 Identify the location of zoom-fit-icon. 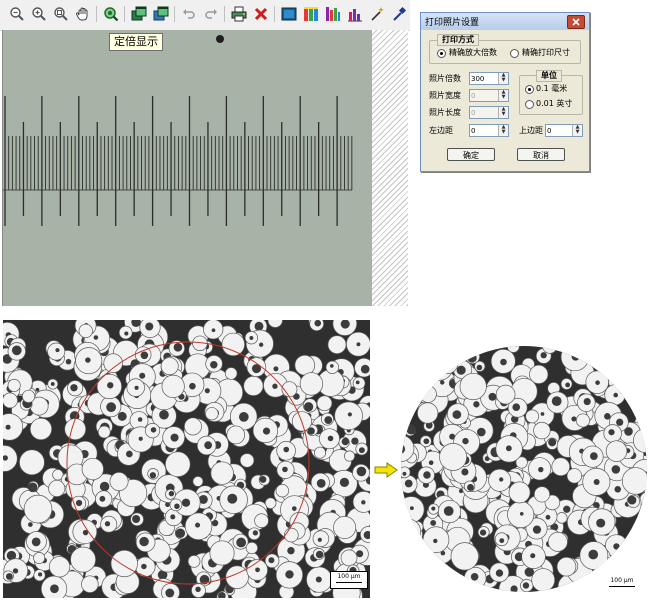
(61, 14).